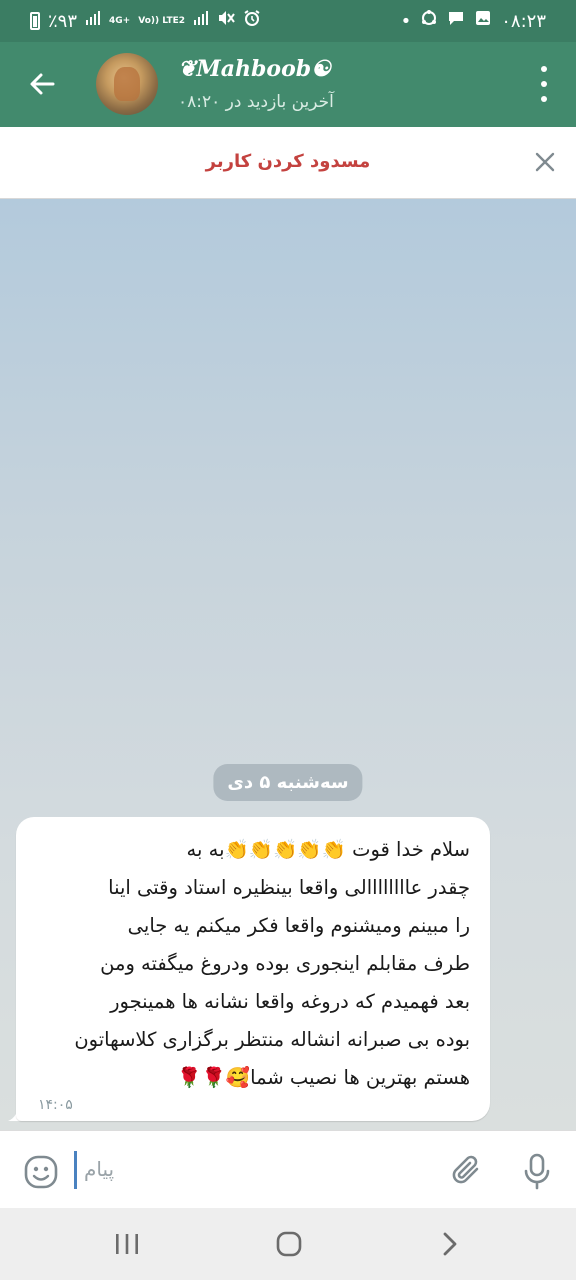 This screenshot has height=1280, width=576. Describe the element at coordinates (63, 21) in the screenshot. I see `battery-percent: ٪۹۳` at that location.